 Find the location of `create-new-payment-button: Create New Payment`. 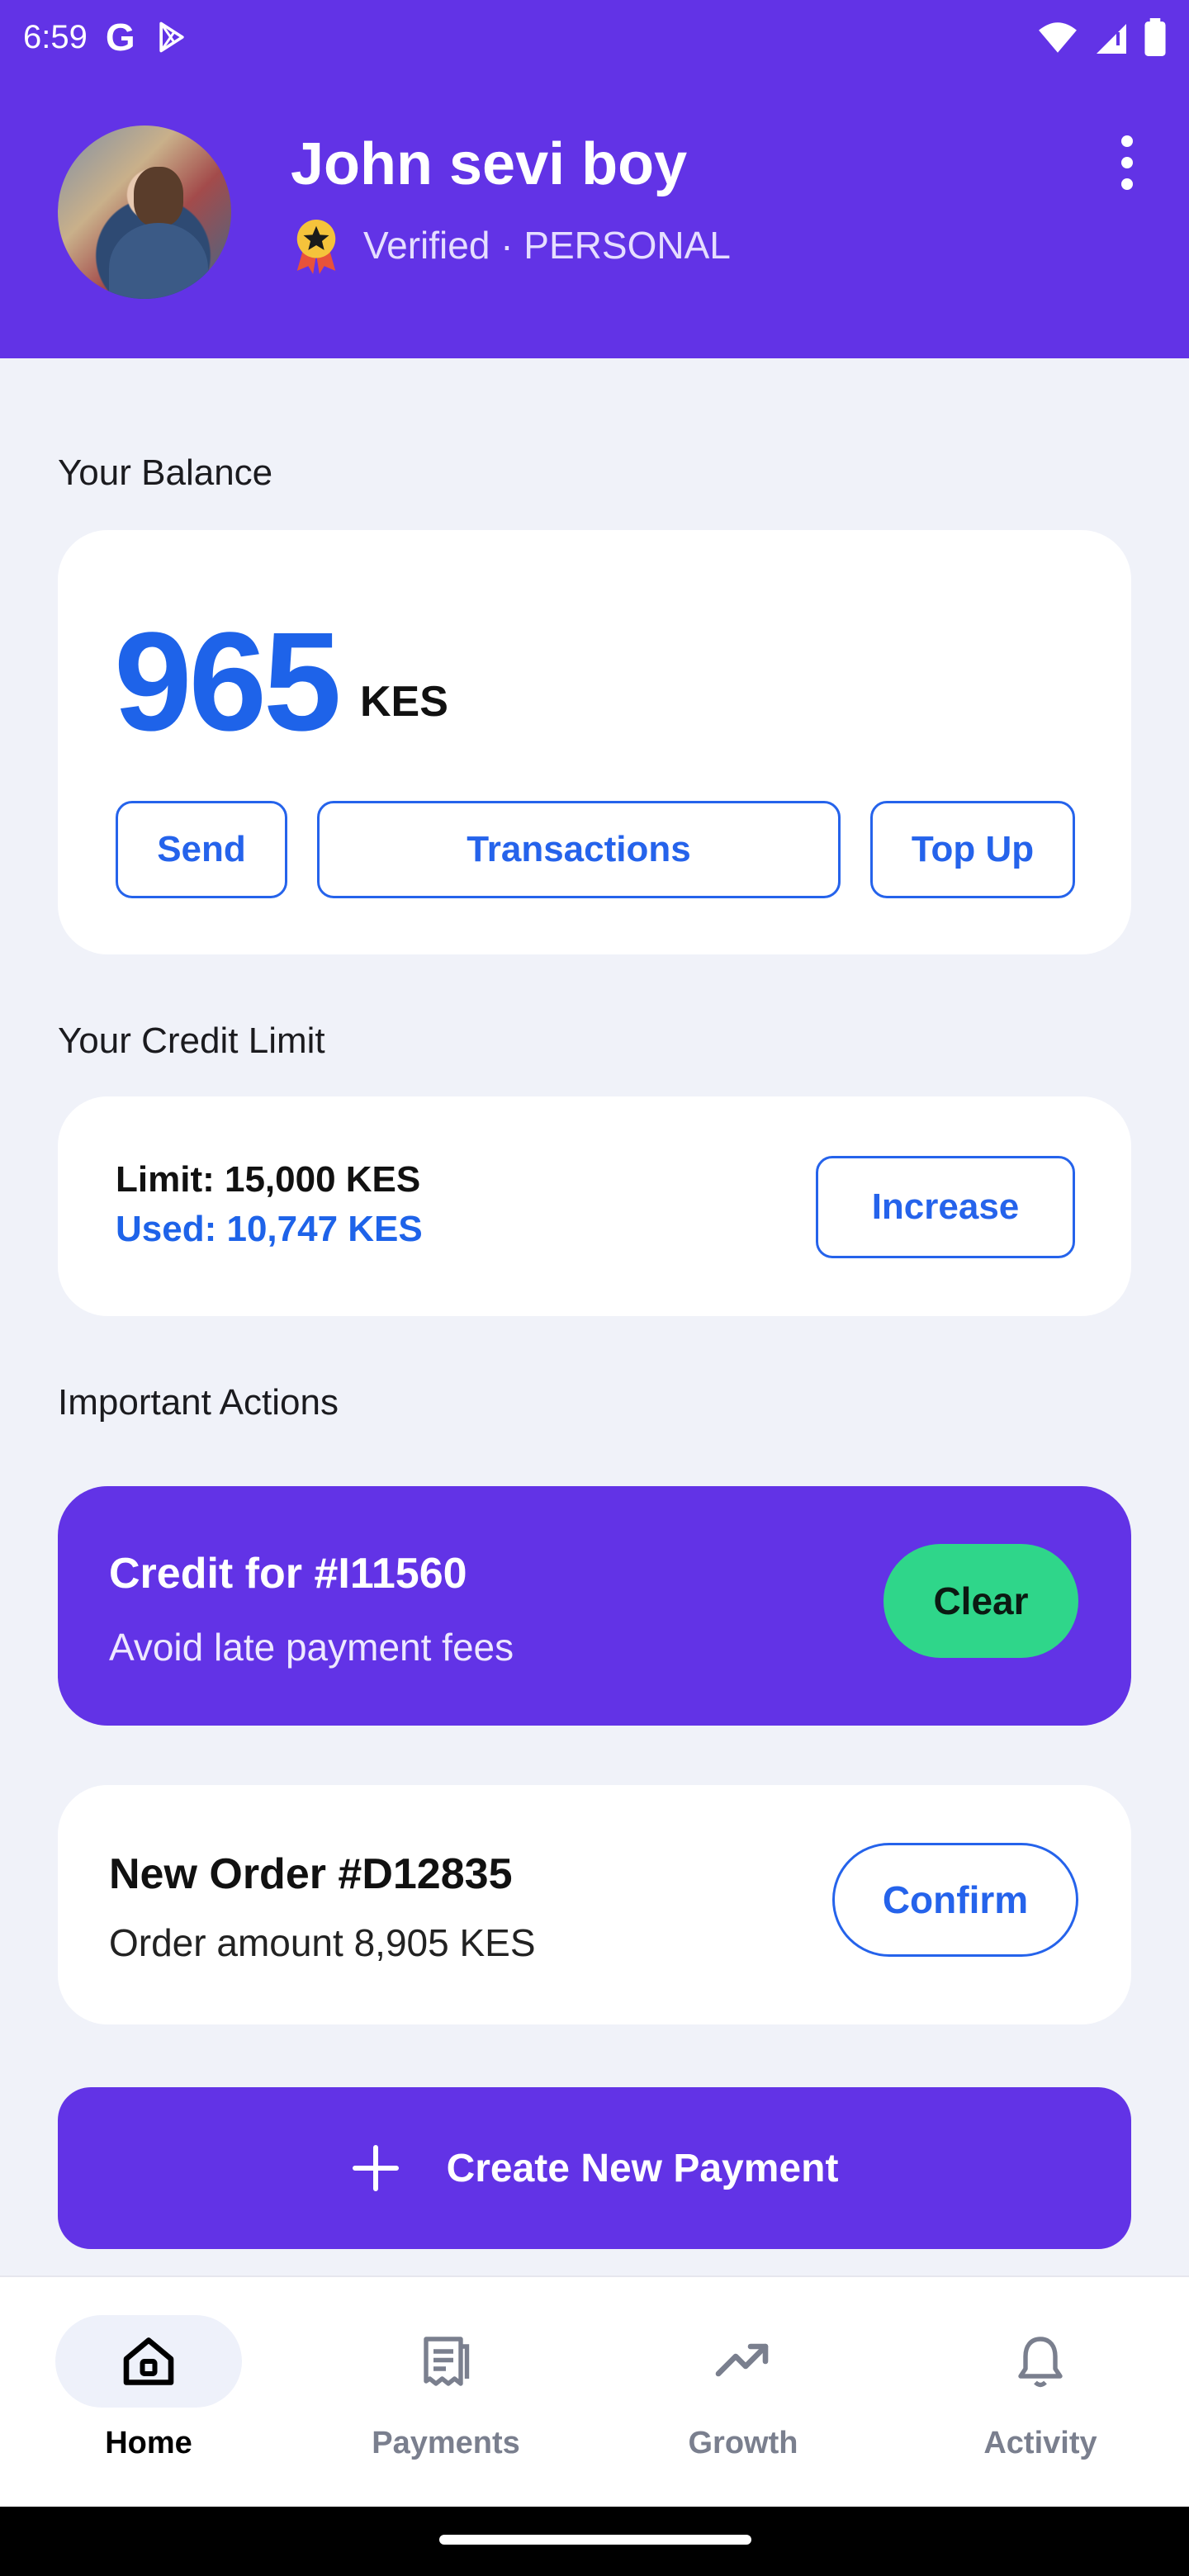

create-new-payment-button: Create New Payment is located at coordinates (594, 2168).